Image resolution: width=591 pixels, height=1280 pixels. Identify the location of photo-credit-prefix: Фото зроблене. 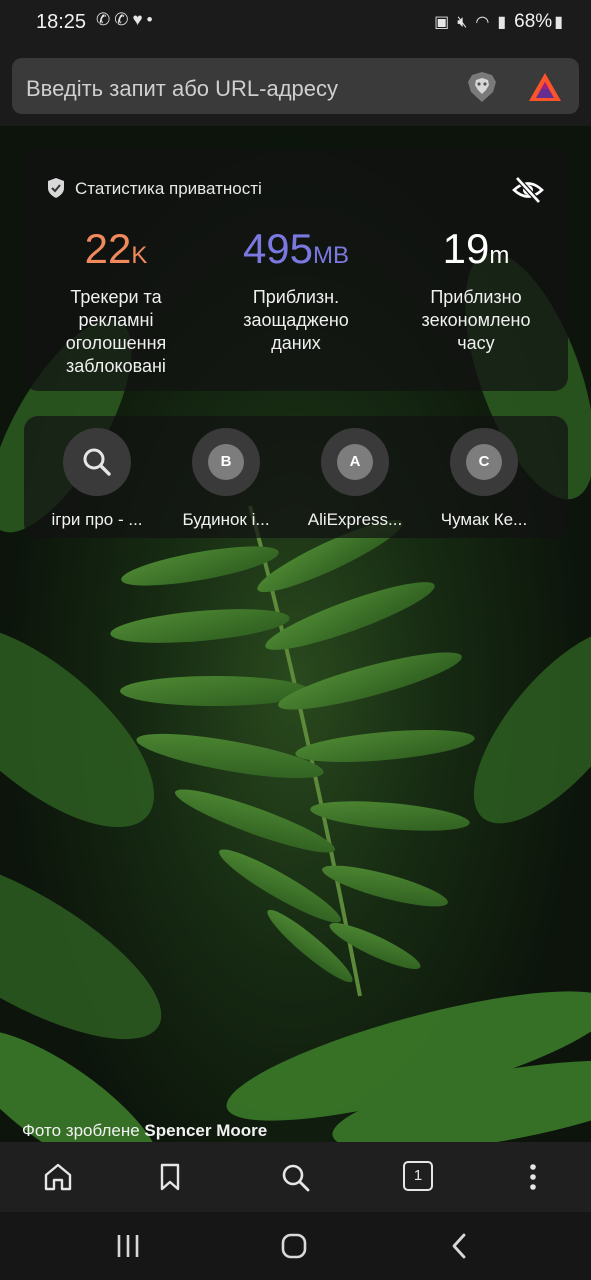
(81, 1130).